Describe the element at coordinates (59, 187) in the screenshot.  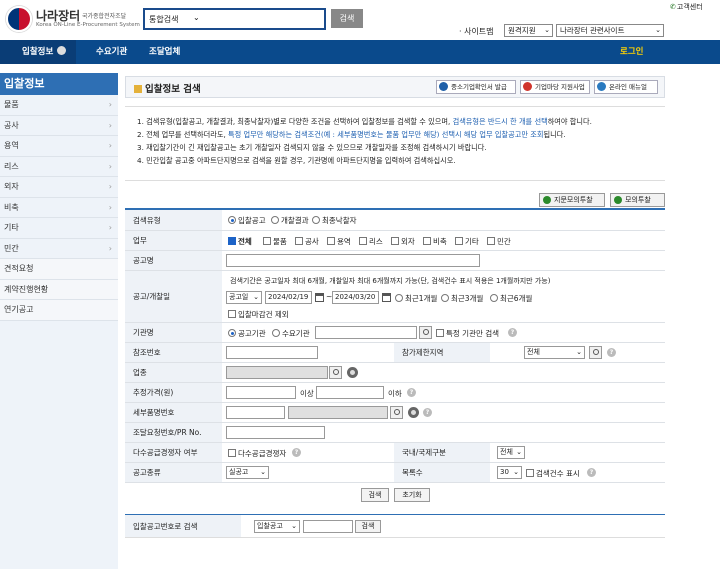
I see `sidebar-item-foreign: 외자 ›` at that location.